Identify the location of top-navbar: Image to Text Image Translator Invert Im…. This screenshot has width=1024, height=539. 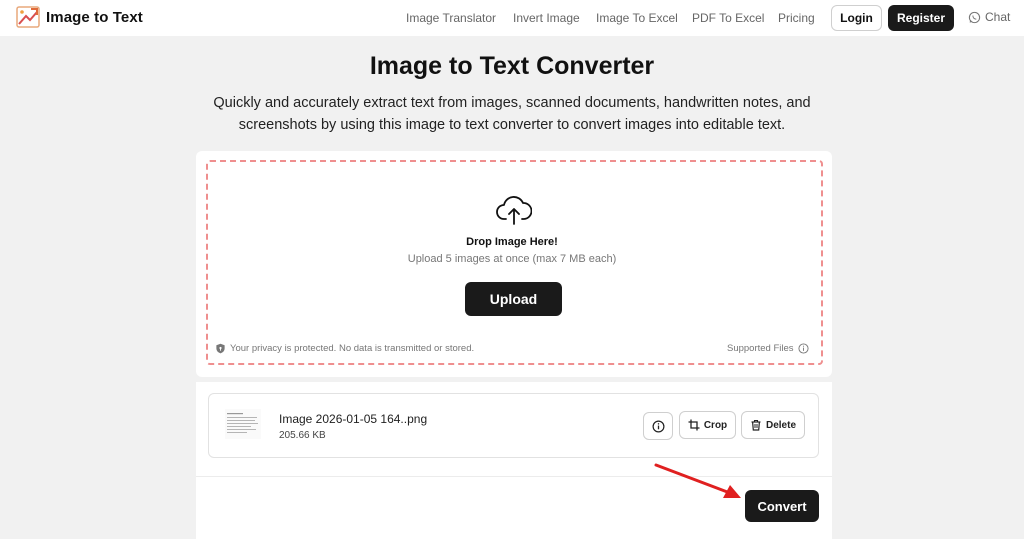
(512, 18).